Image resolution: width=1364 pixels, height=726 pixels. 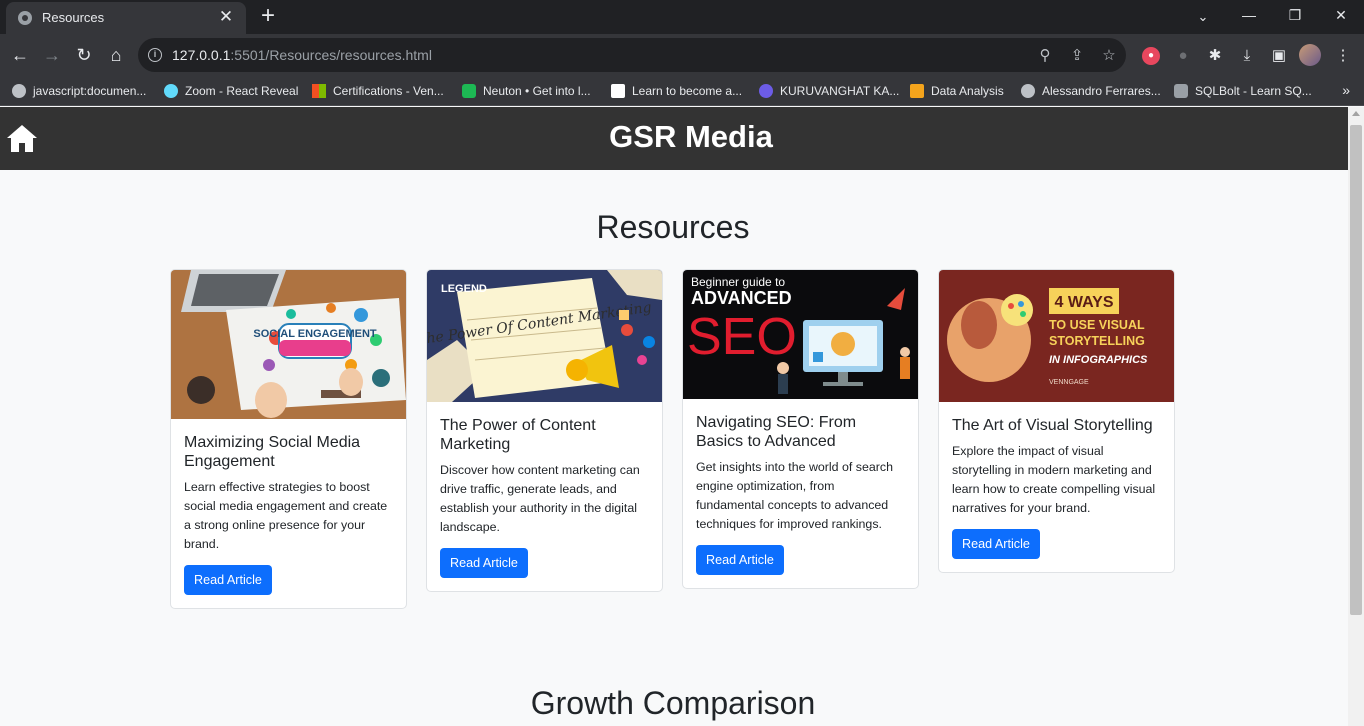 I want to click on growth-heading: Growth Comparison, so click(x=673, y=703).